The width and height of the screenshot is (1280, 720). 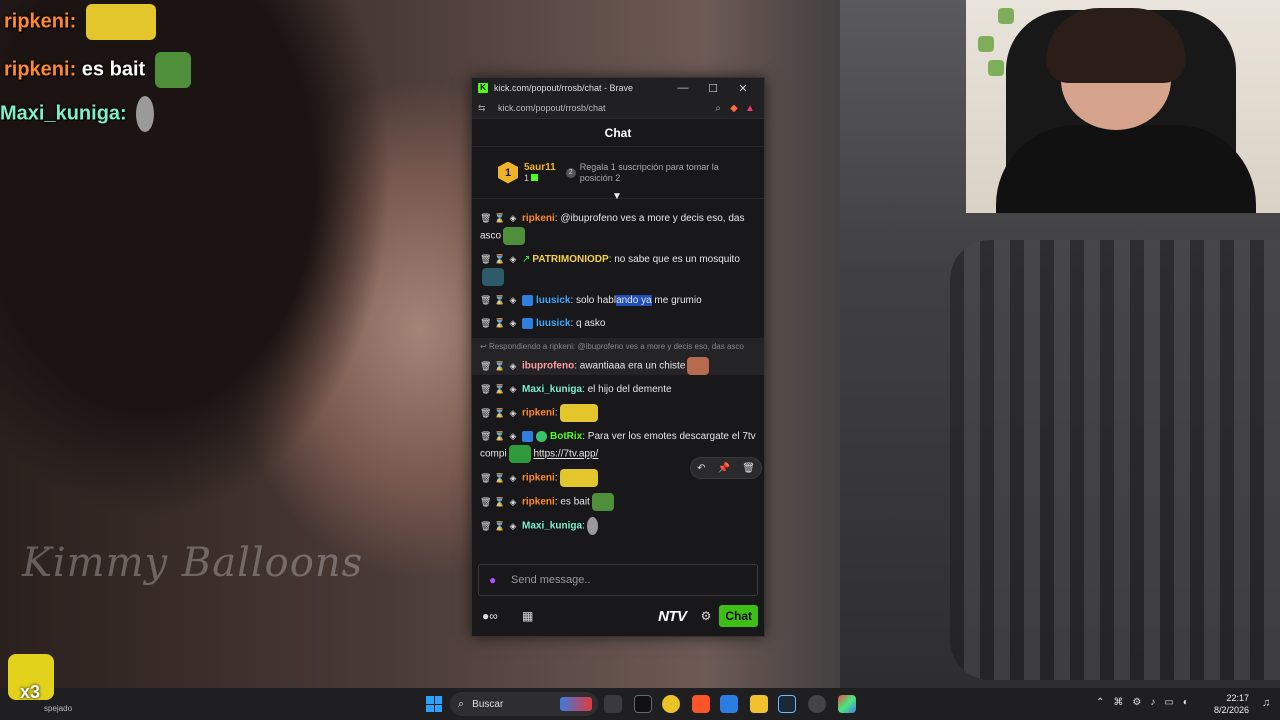 I want to click on windows-start-icon, so click(x=434, y=704).